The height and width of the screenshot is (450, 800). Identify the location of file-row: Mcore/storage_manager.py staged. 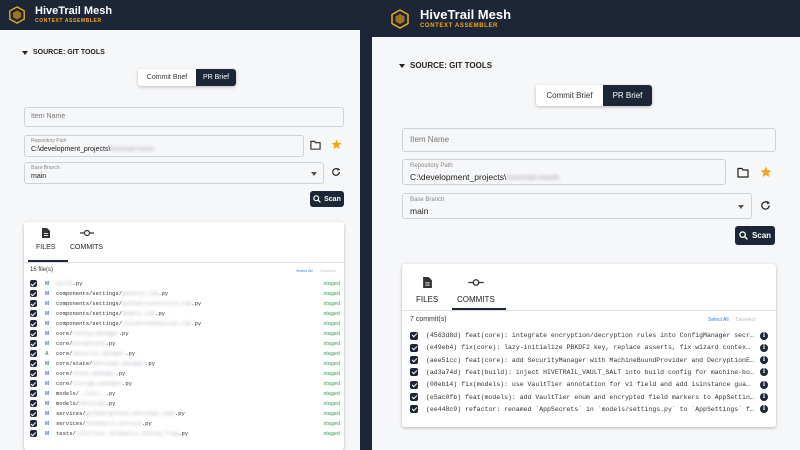
(187, 383).